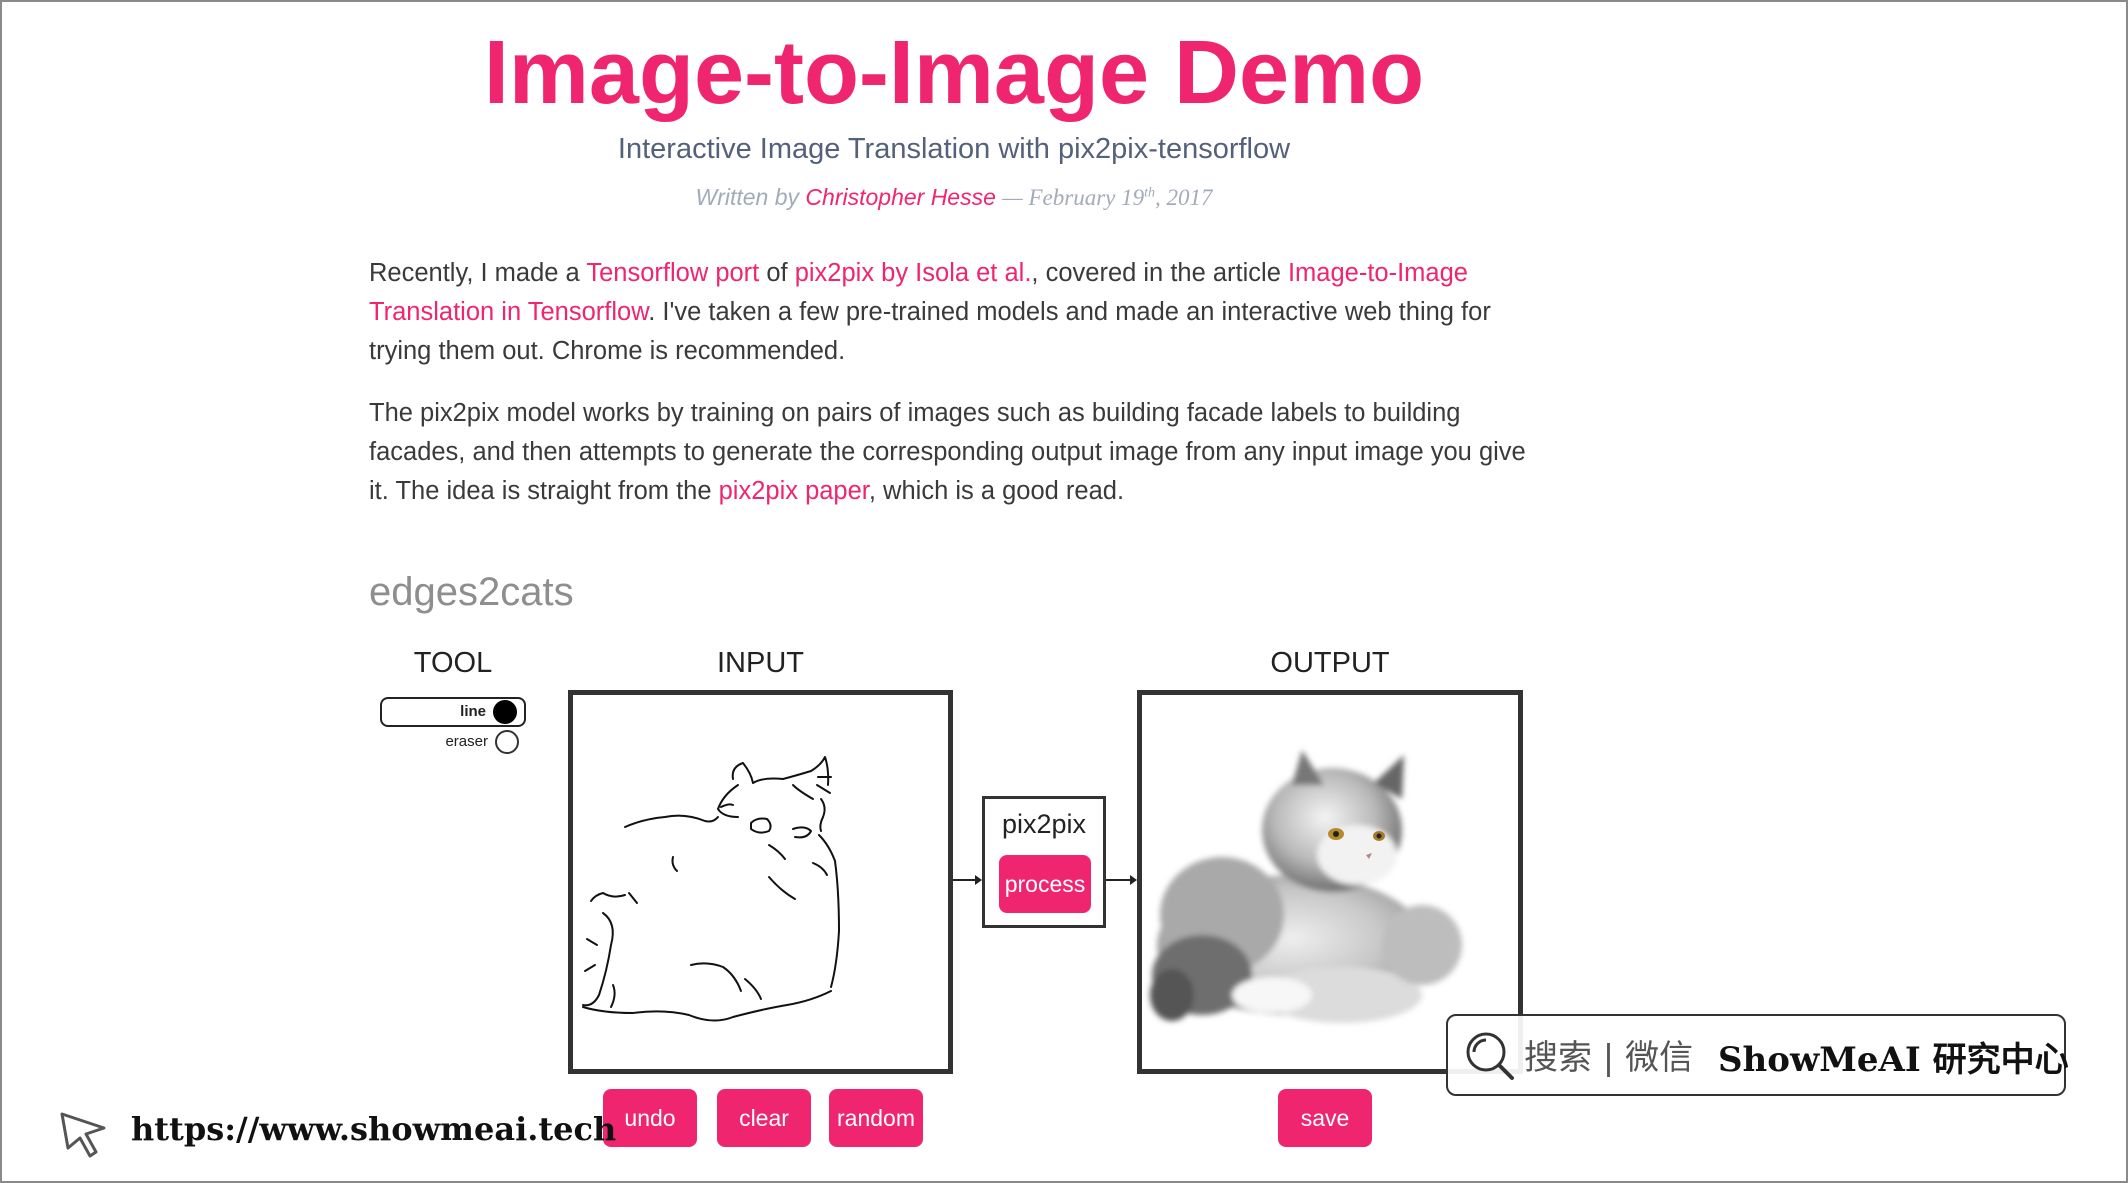 The height and width of the screenshot is (1183, 2128). What do you see at coordinates (1044, 824) in the screenshot?
I see `model-name: pix2pix` at bounding box center [1044, 824].